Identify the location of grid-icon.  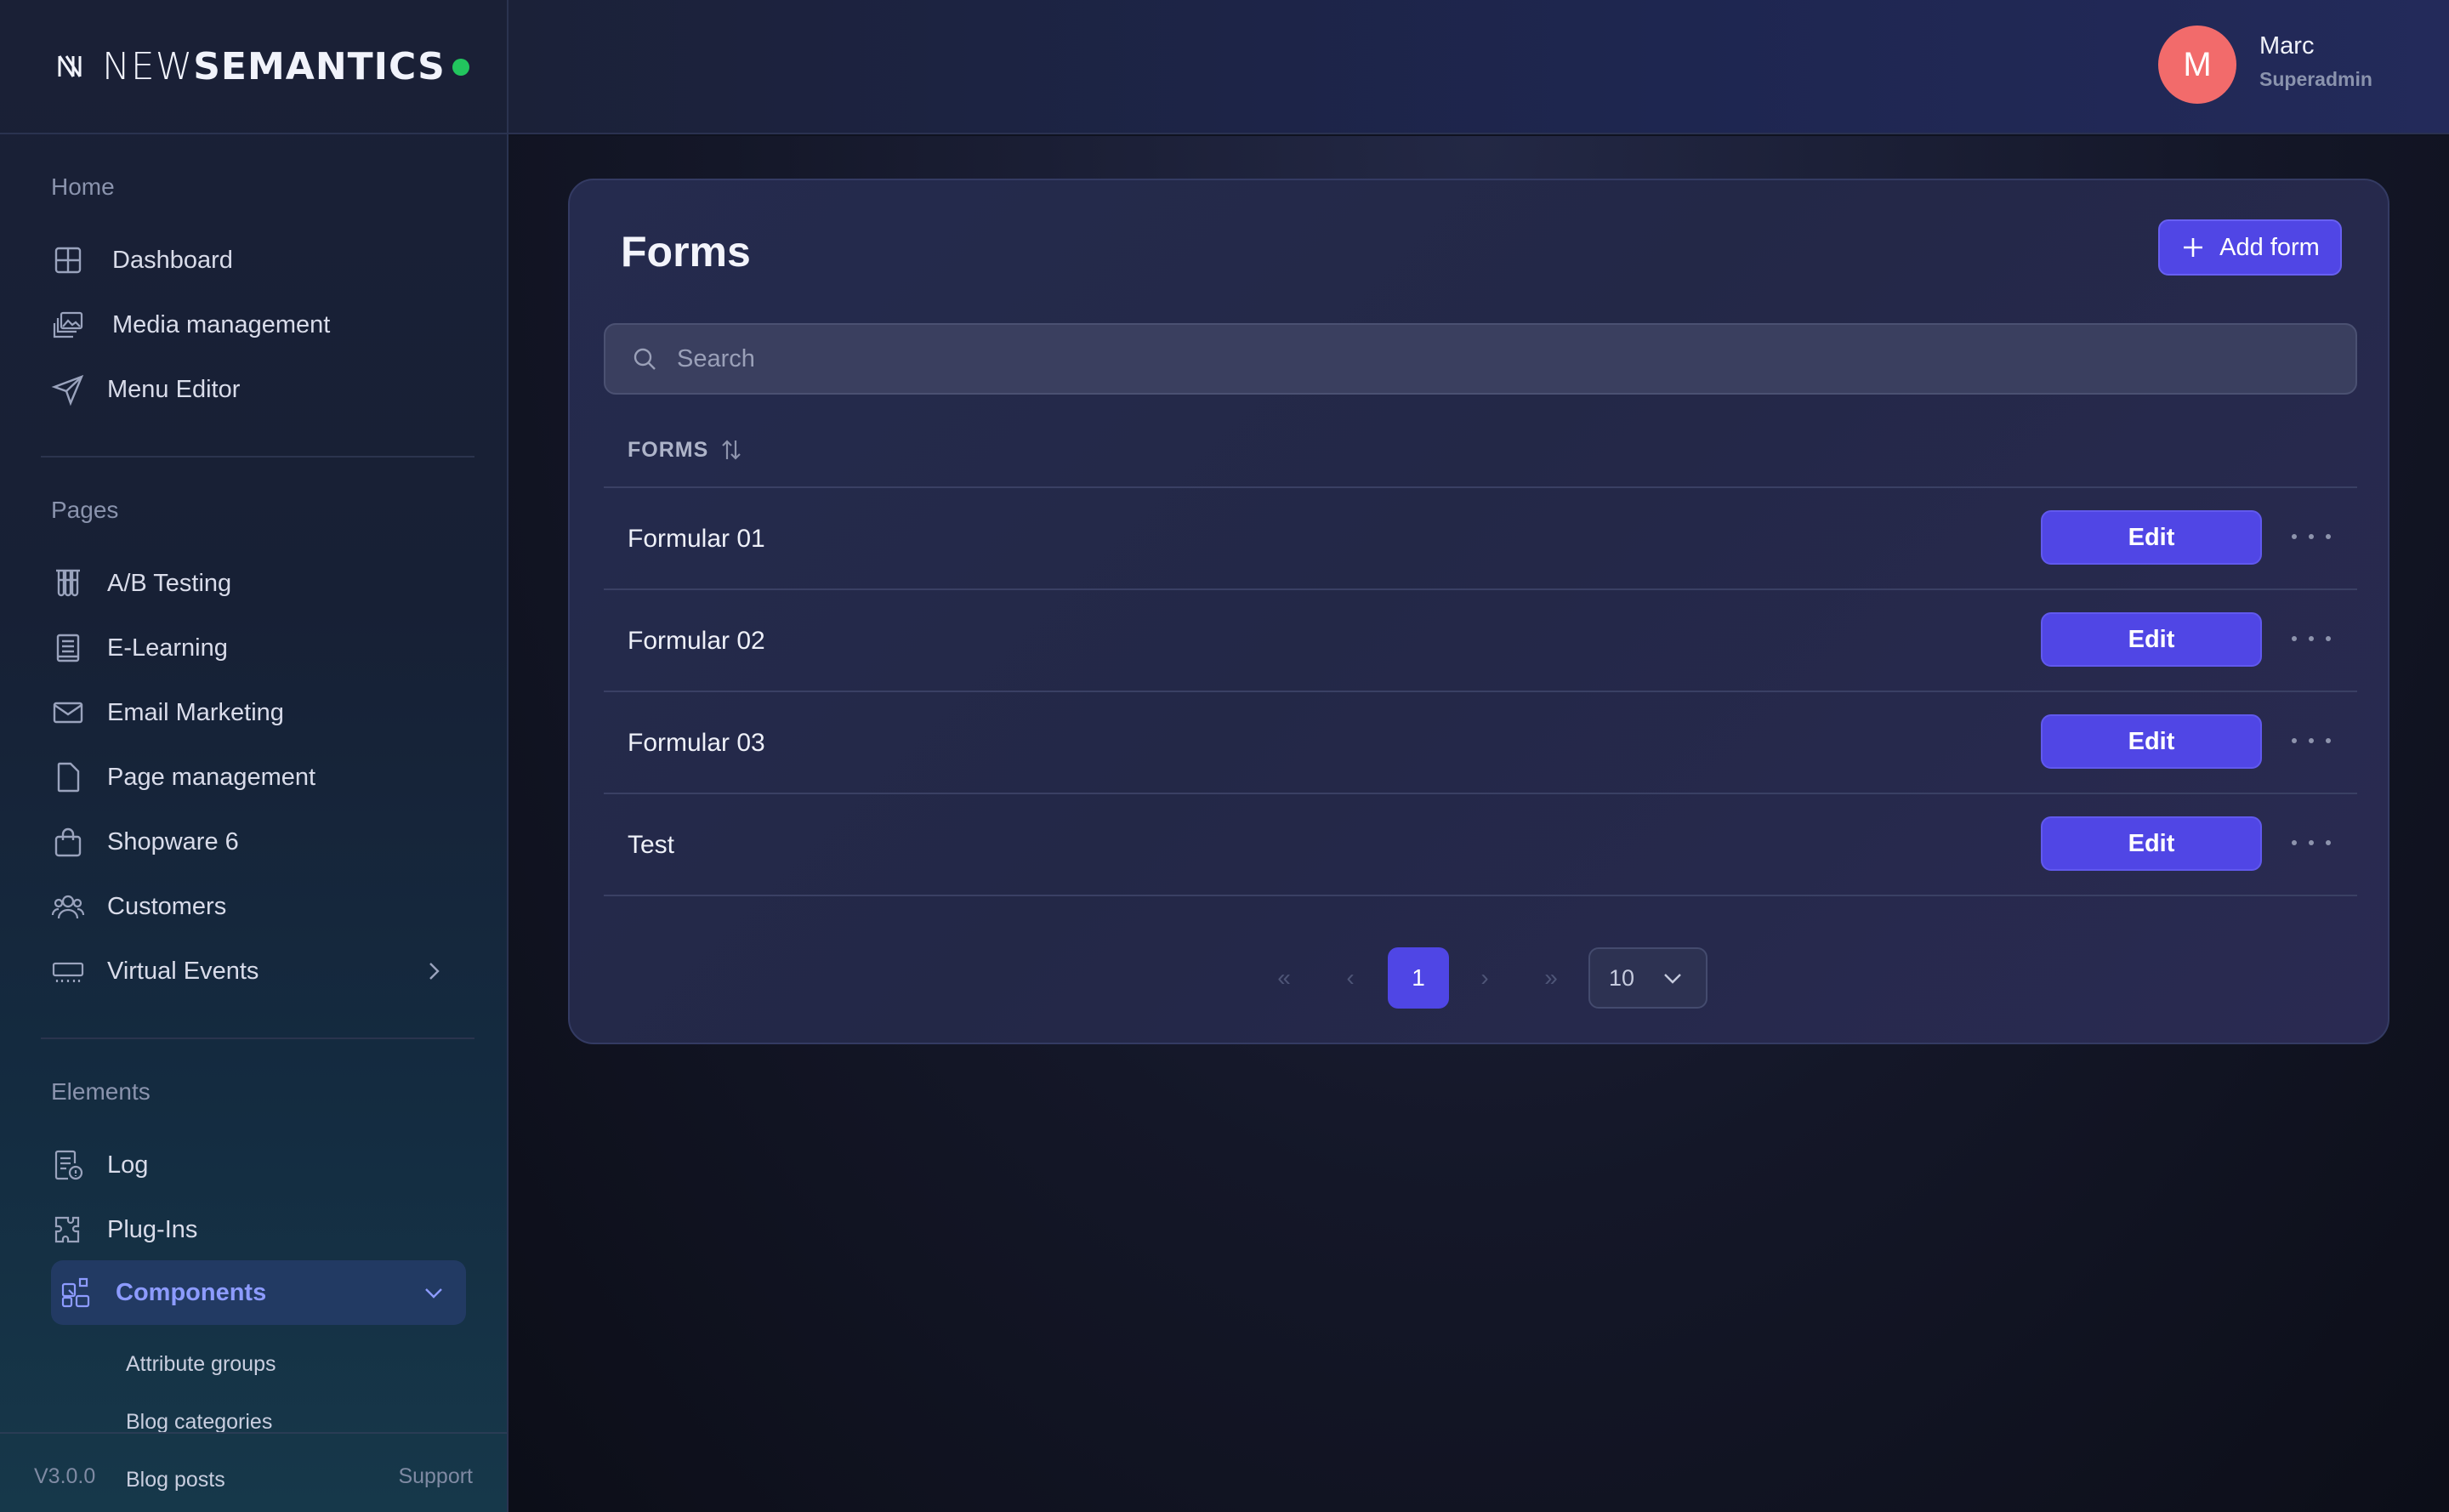
(68, 260).